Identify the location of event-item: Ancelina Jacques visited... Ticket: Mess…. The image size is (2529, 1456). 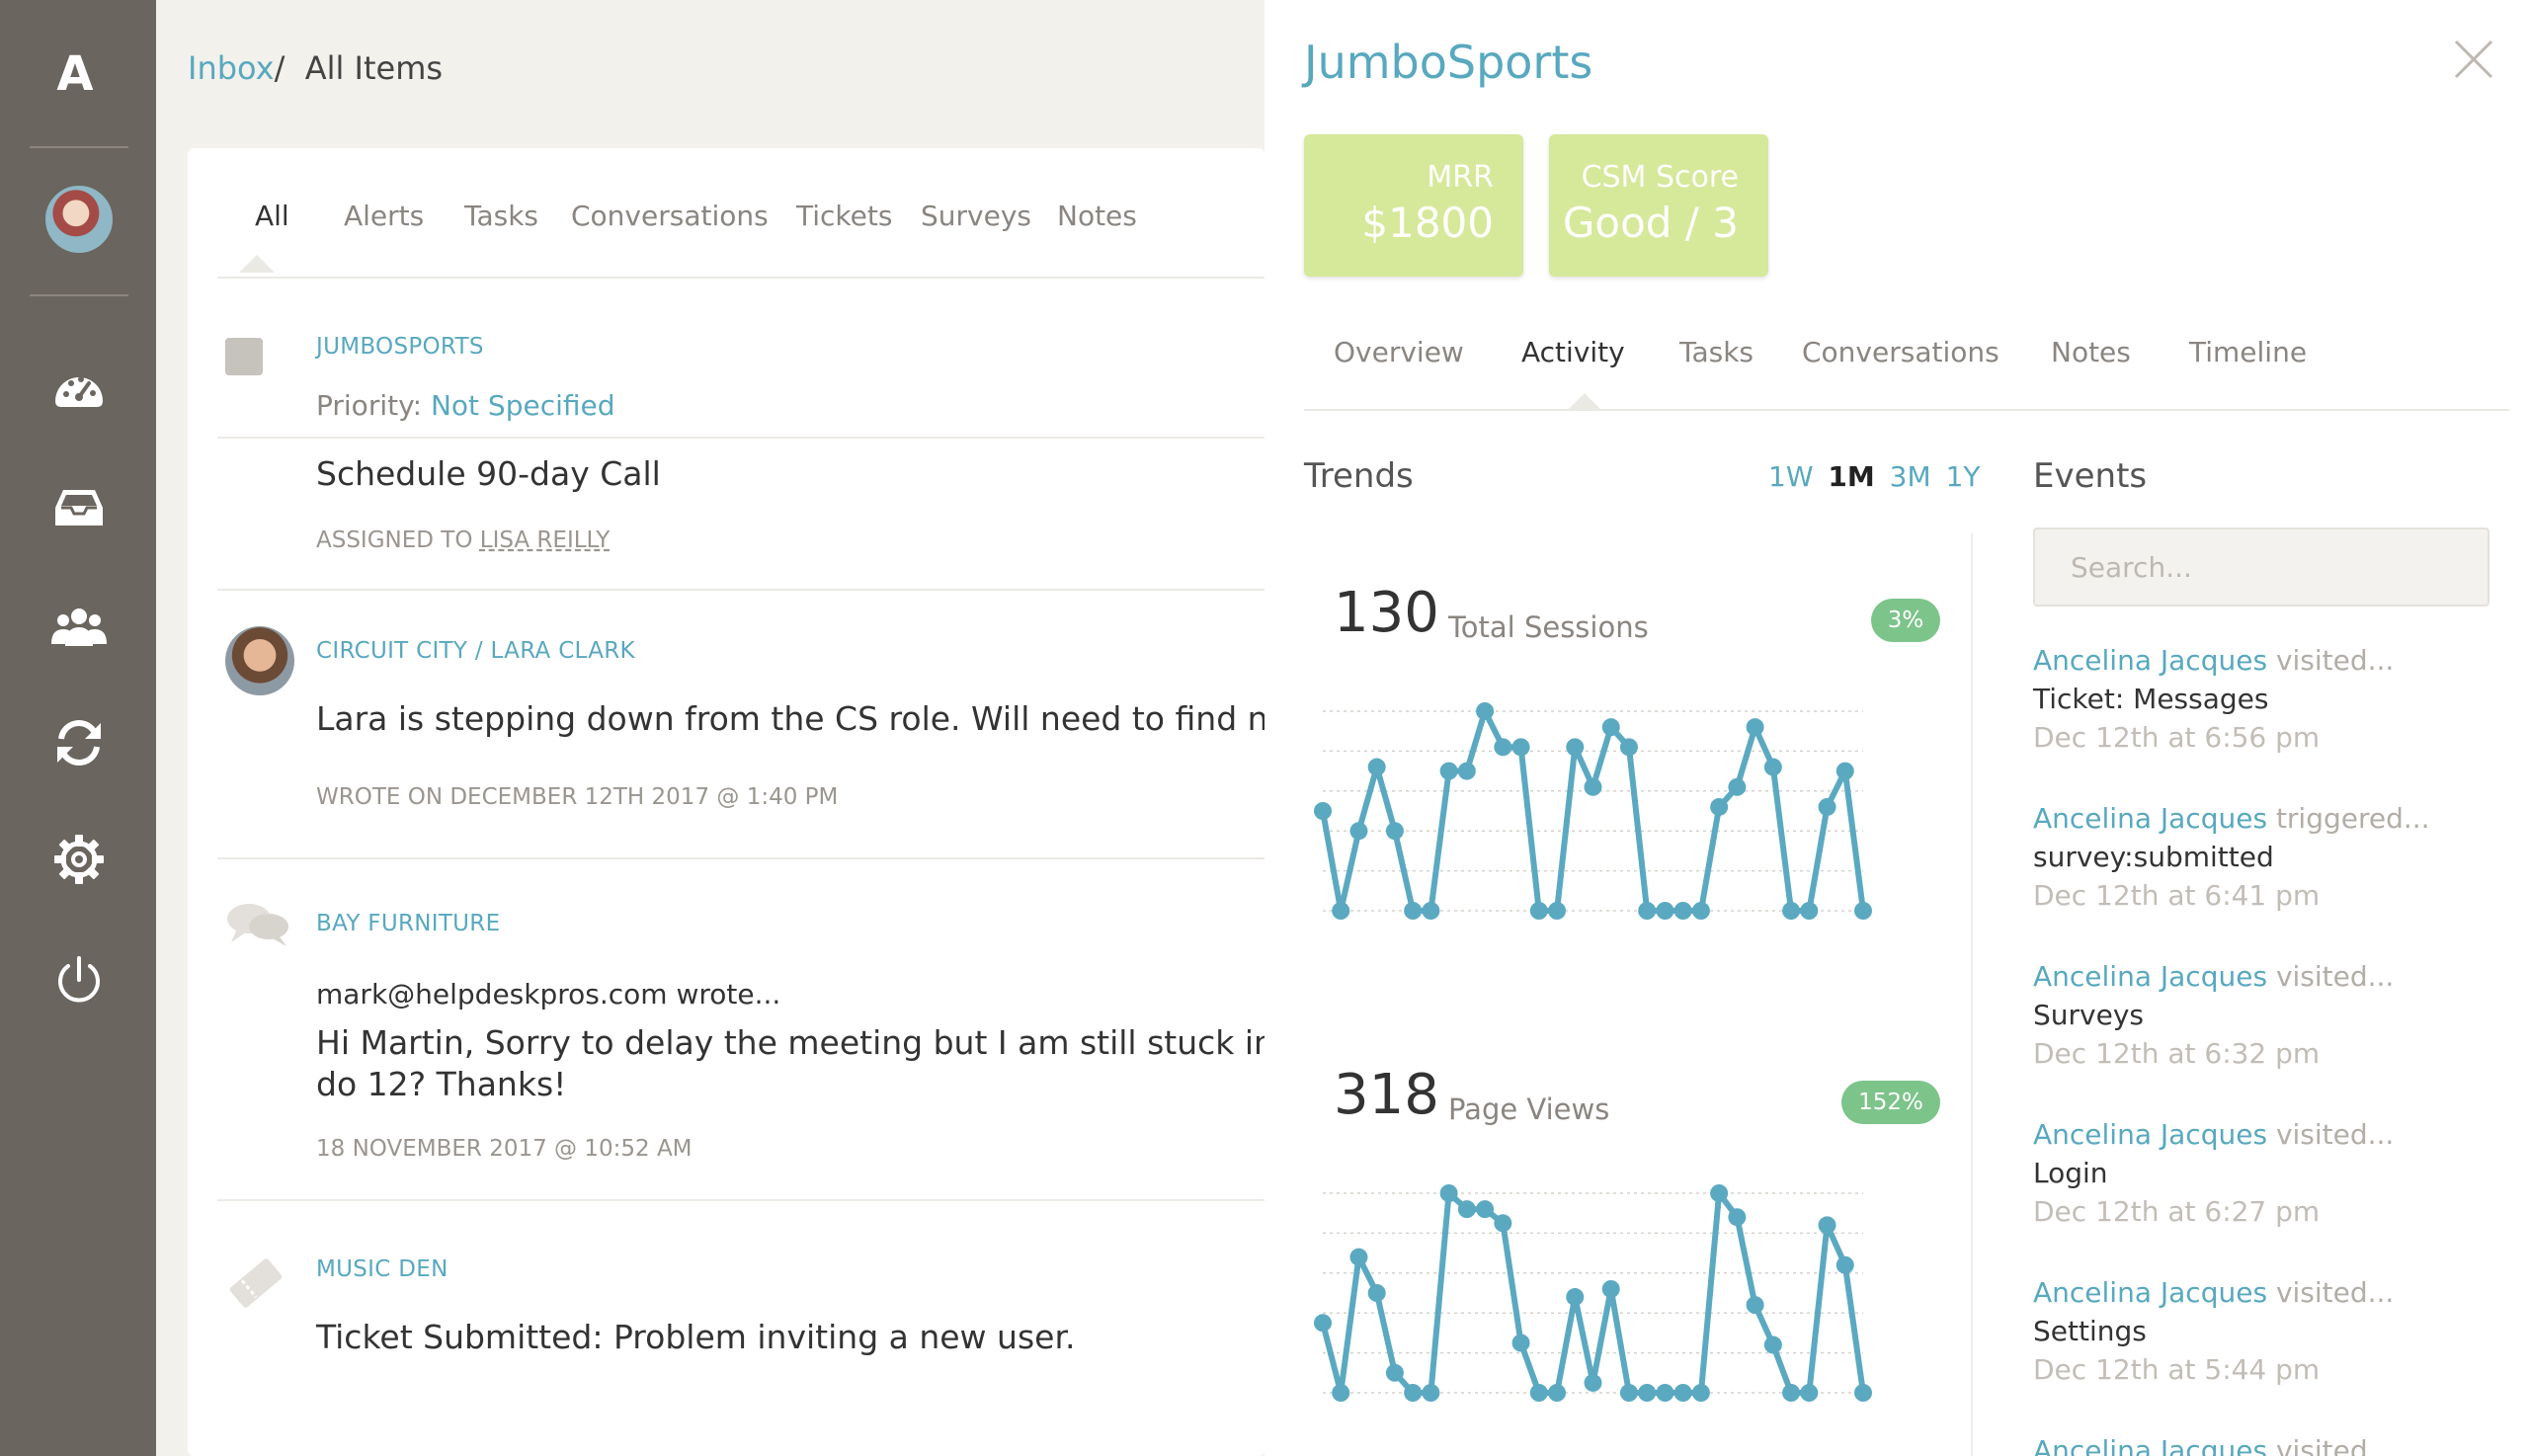
(2270, 699).